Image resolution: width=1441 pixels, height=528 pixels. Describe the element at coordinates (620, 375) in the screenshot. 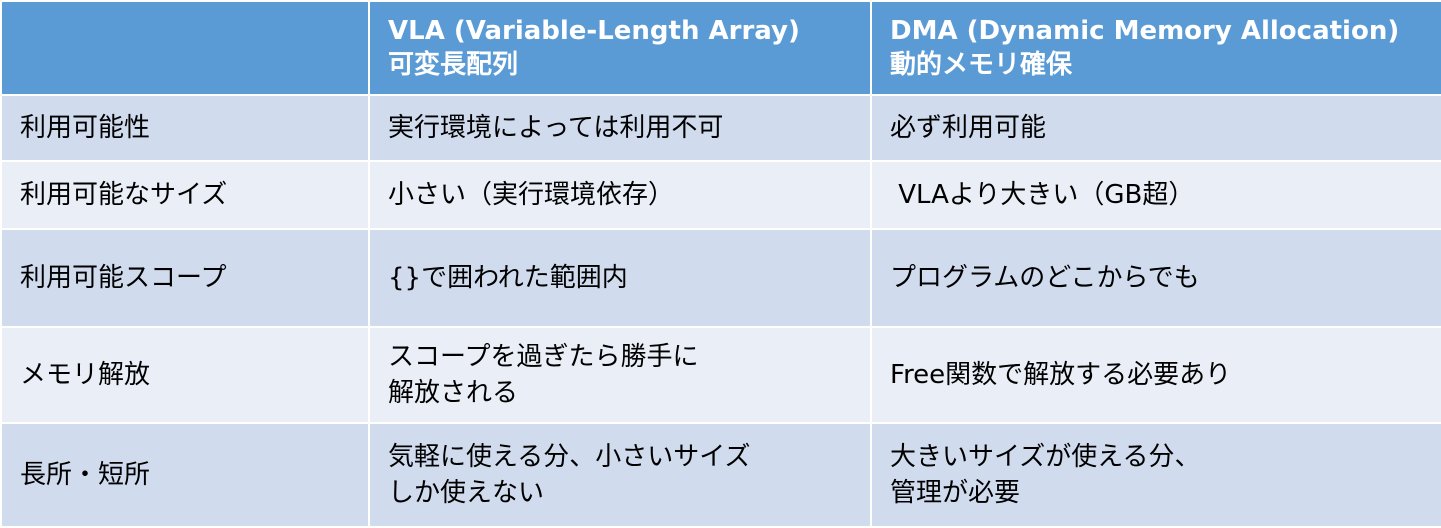

I see `vla-cell: スコープを過ぎたら勝手に 解放される` at that location.